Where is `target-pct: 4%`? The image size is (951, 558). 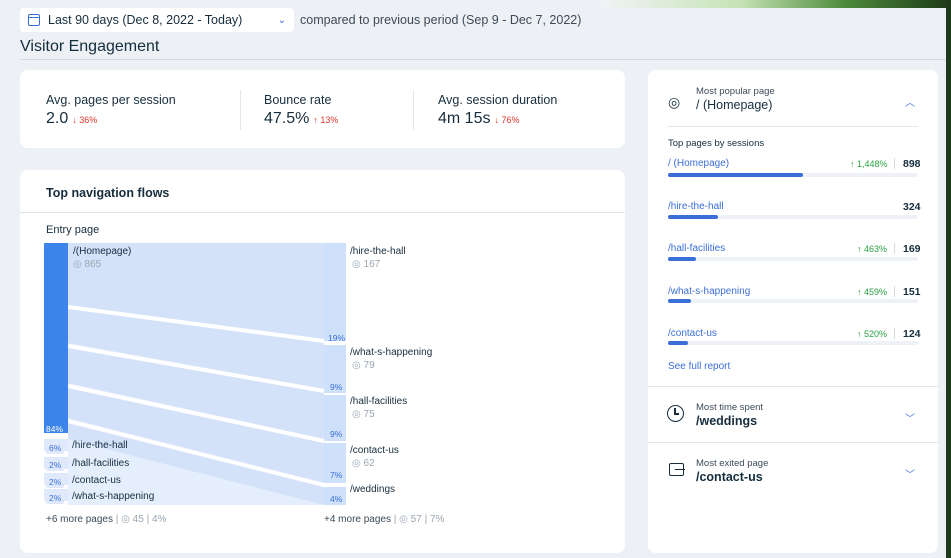 target-pct: 4% is located at coordinates (336, 499).